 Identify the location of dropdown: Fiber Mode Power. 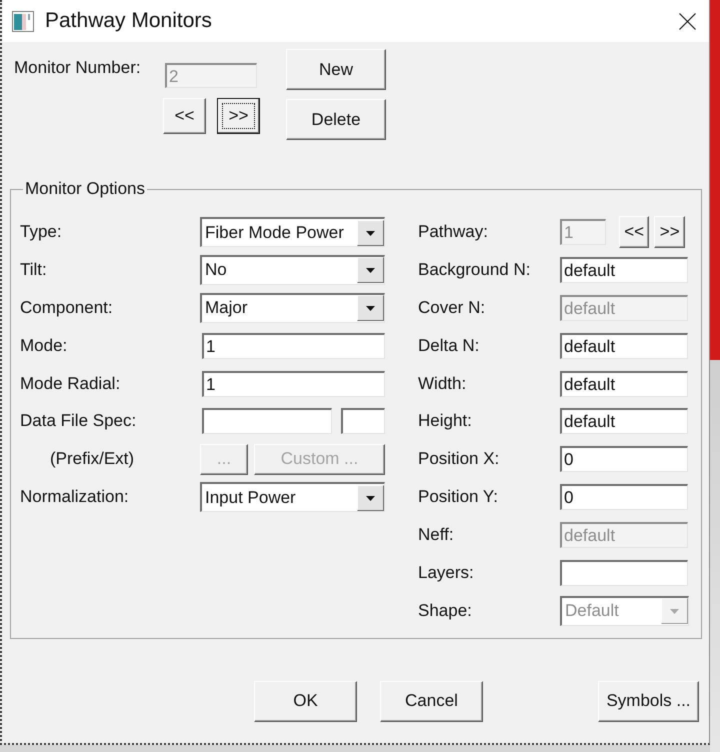
(292, 232).